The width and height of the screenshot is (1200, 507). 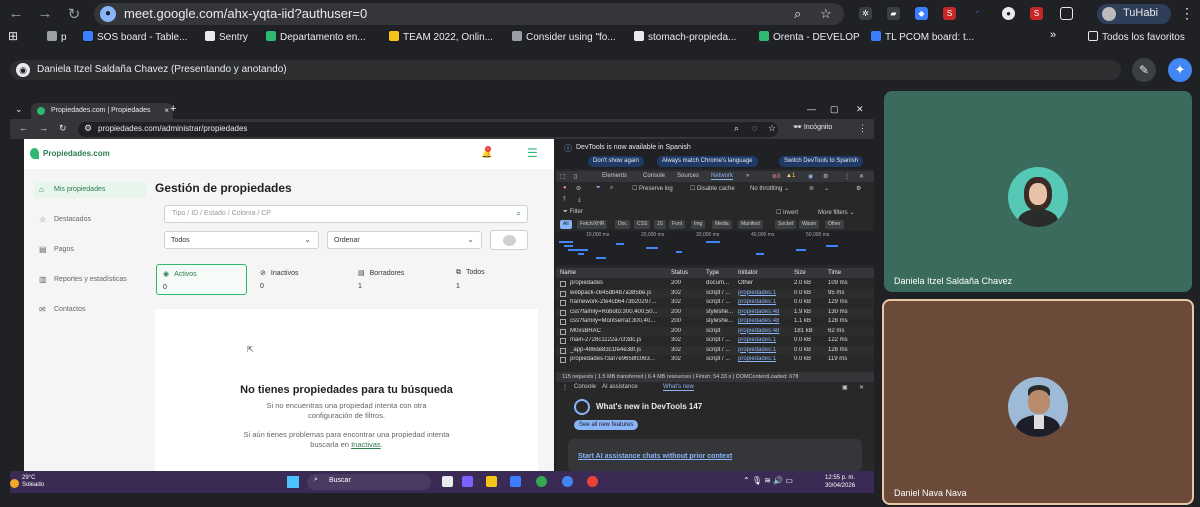 What do you see at coordinates (173, 109) in the screenshot?
I see `new-tab-icon: +` at bounding box center [173, 109].